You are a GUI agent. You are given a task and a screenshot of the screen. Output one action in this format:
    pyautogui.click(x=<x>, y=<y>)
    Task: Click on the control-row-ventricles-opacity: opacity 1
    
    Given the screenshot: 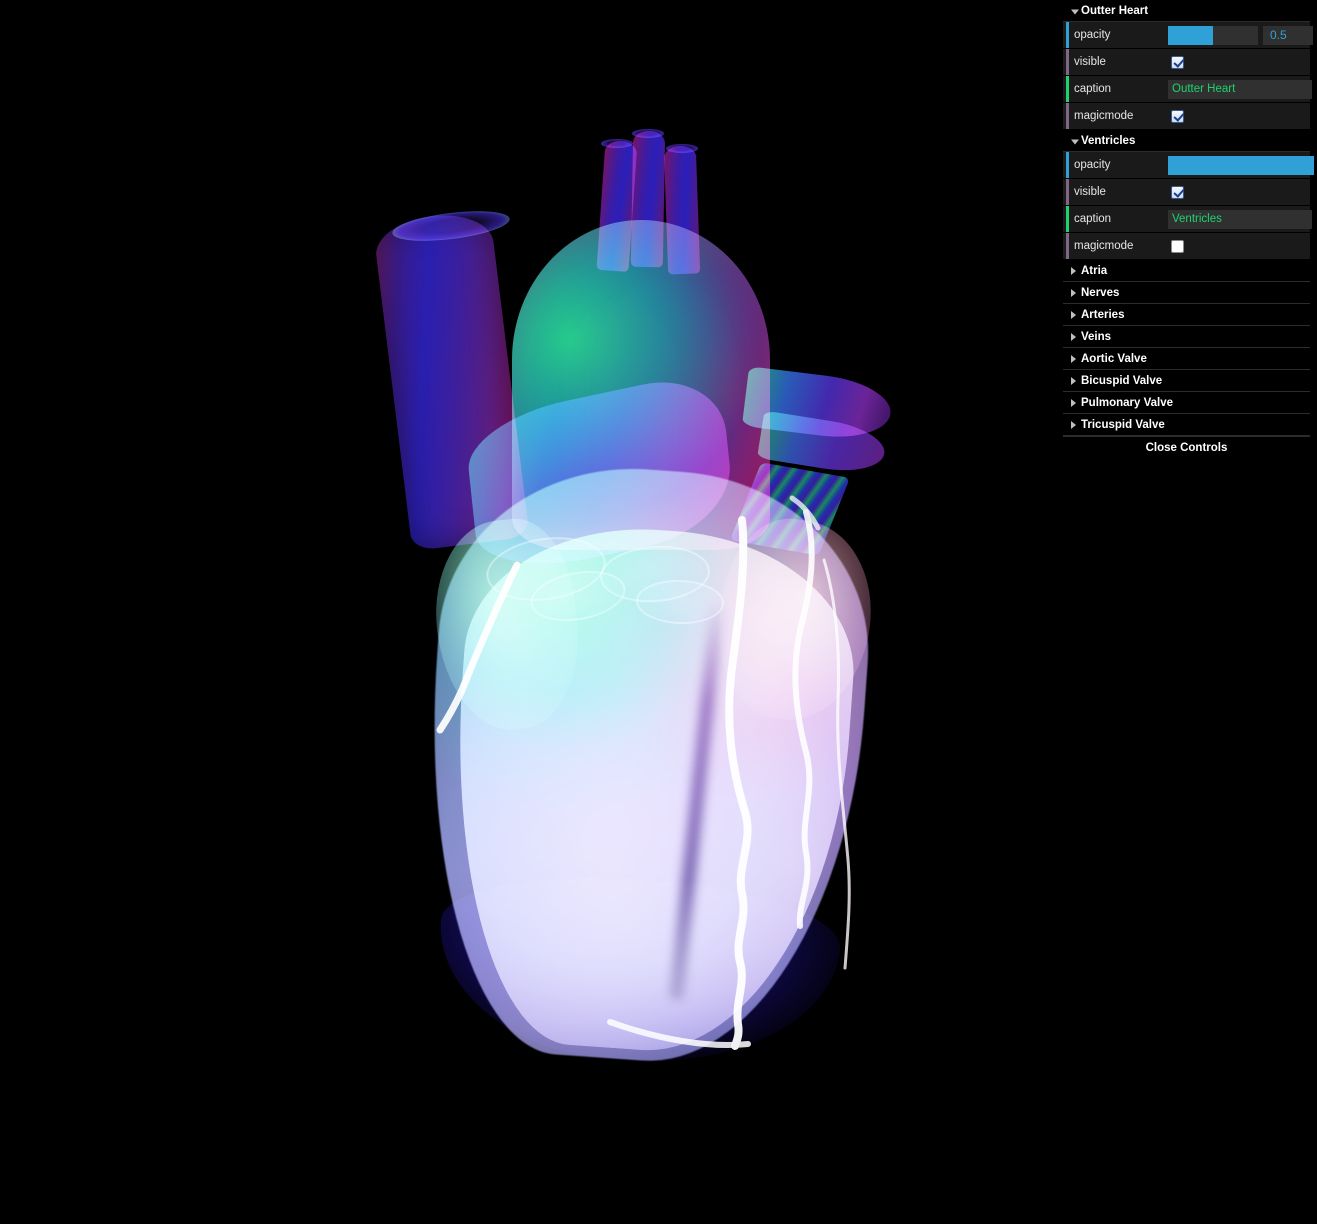 What is the action you would take?
    pyautogui.click(x=1188, y=165)
    